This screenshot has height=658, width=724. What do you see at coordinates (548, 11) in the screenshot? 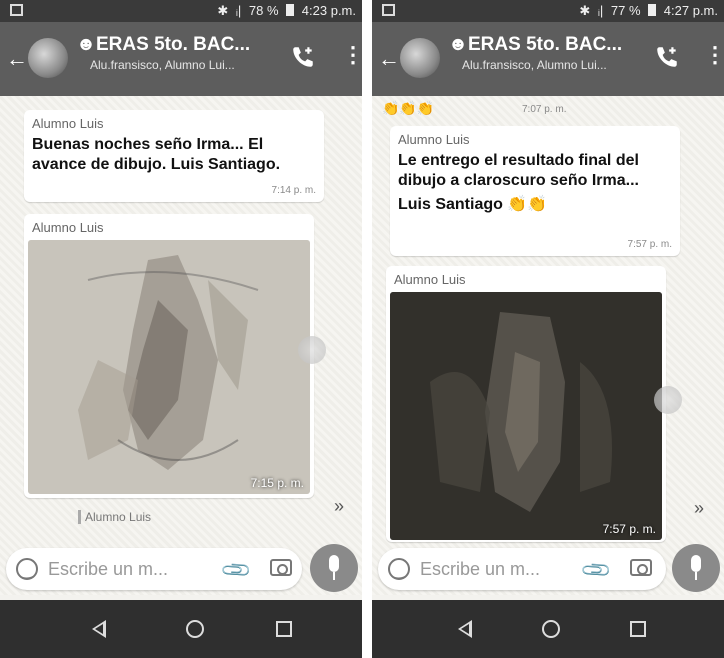
I see `status-bar: ✱ ᵢ| 77 % 4:27 p.m.` at bounding box center [548, 11].